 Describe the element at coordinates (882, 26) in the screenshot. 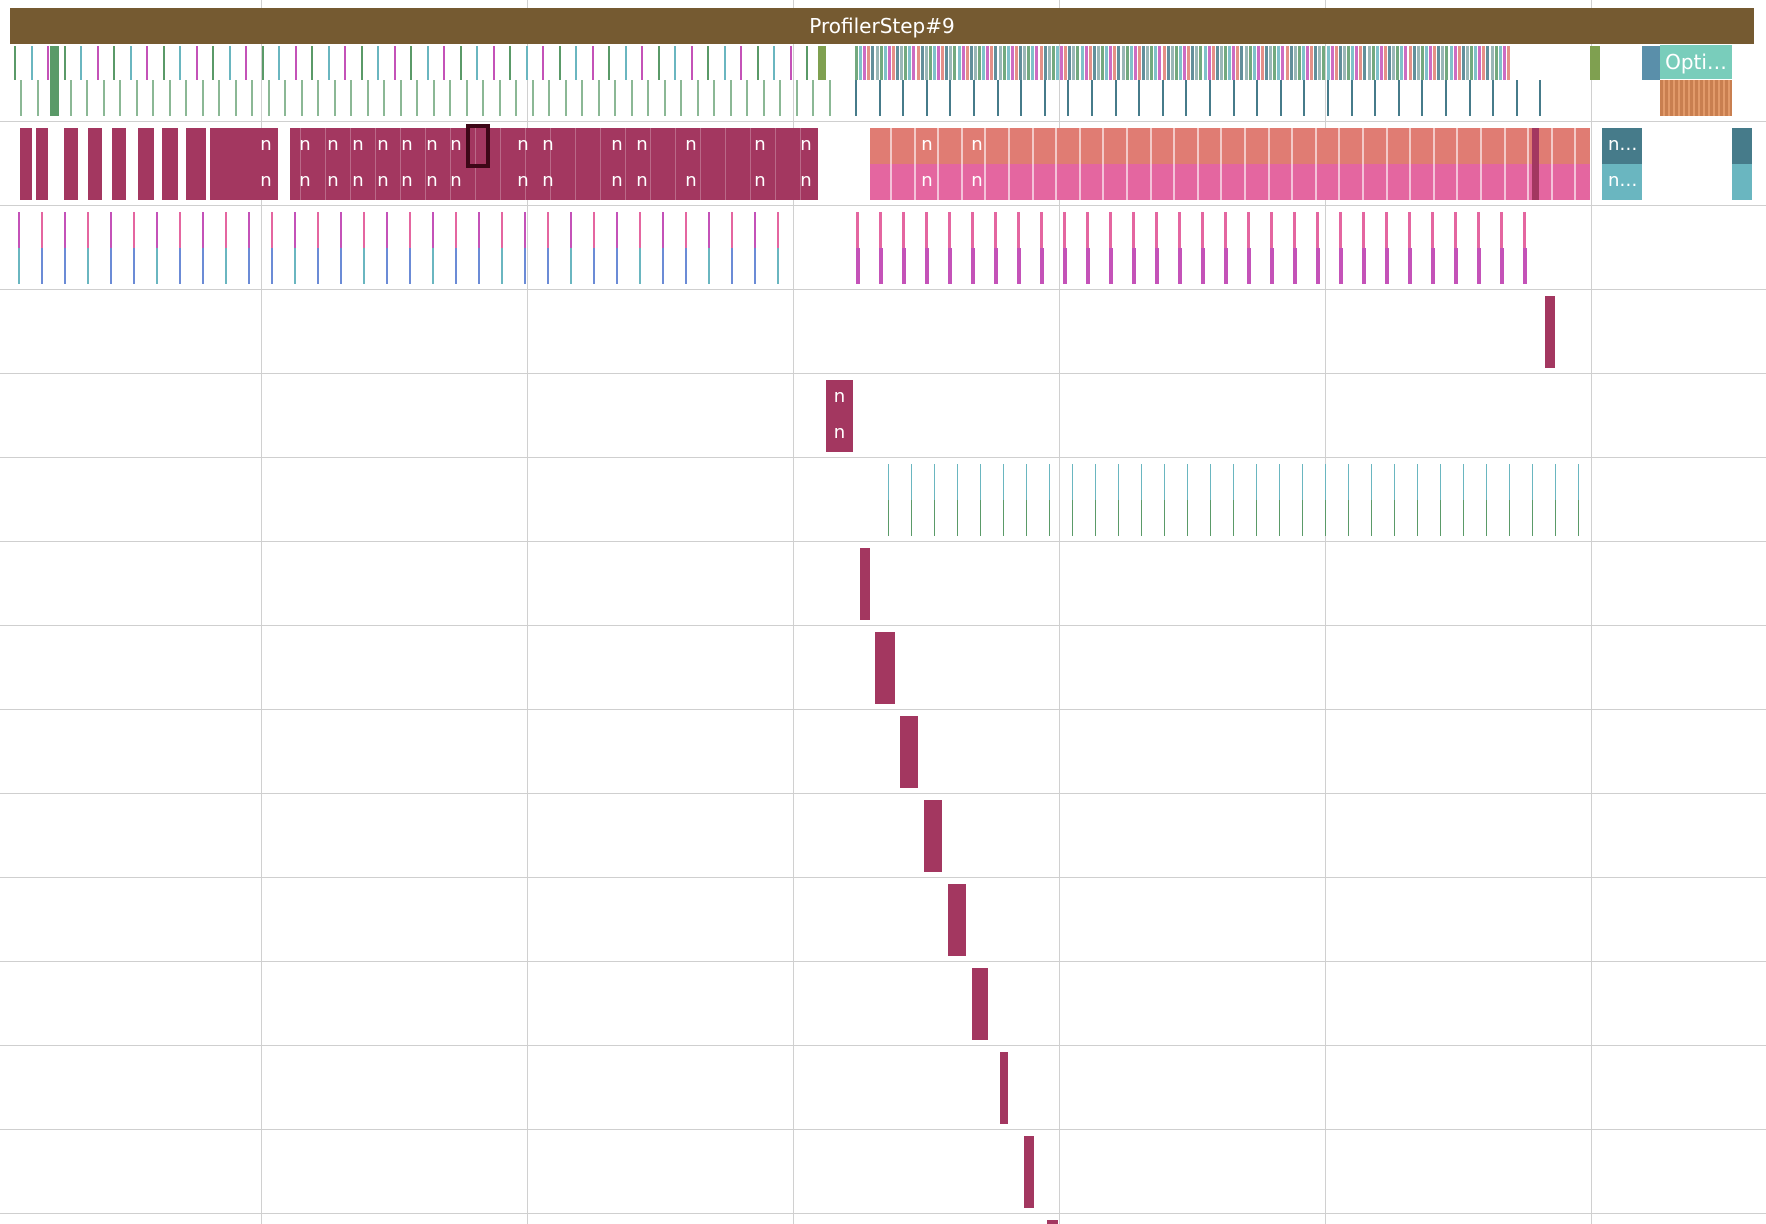

I see `profiler-step-slice: ProfilerStep#9` at that location.